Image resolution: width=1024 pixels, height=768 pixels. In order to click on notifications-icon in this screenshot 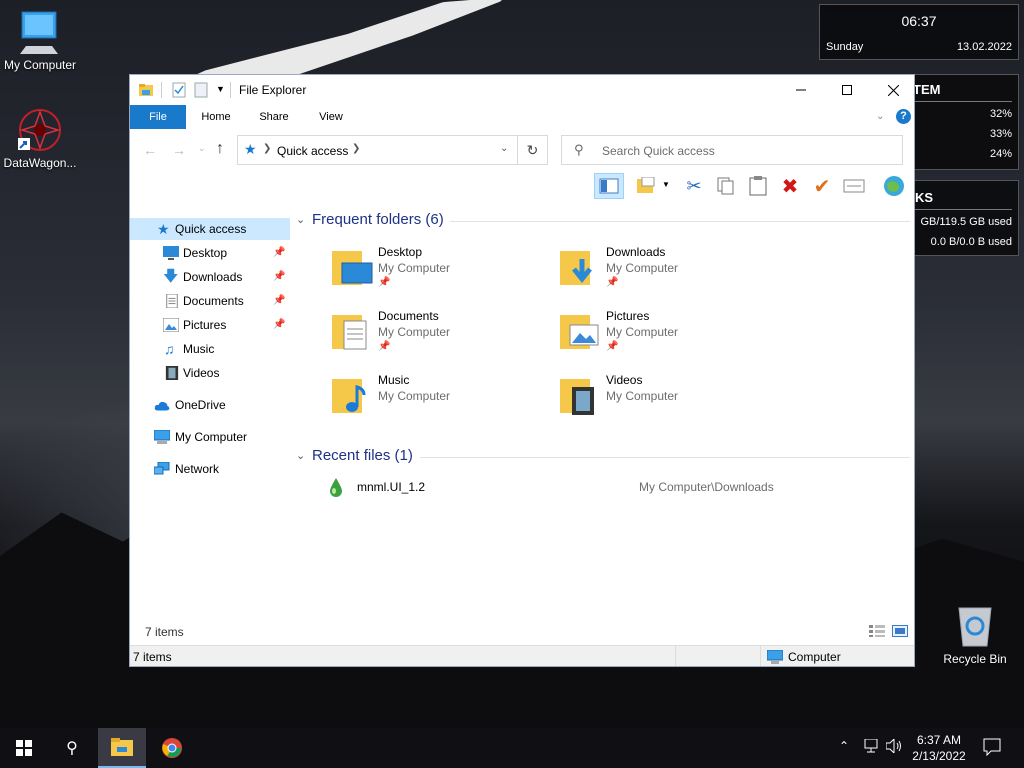, I will do `click(992, 748)`.